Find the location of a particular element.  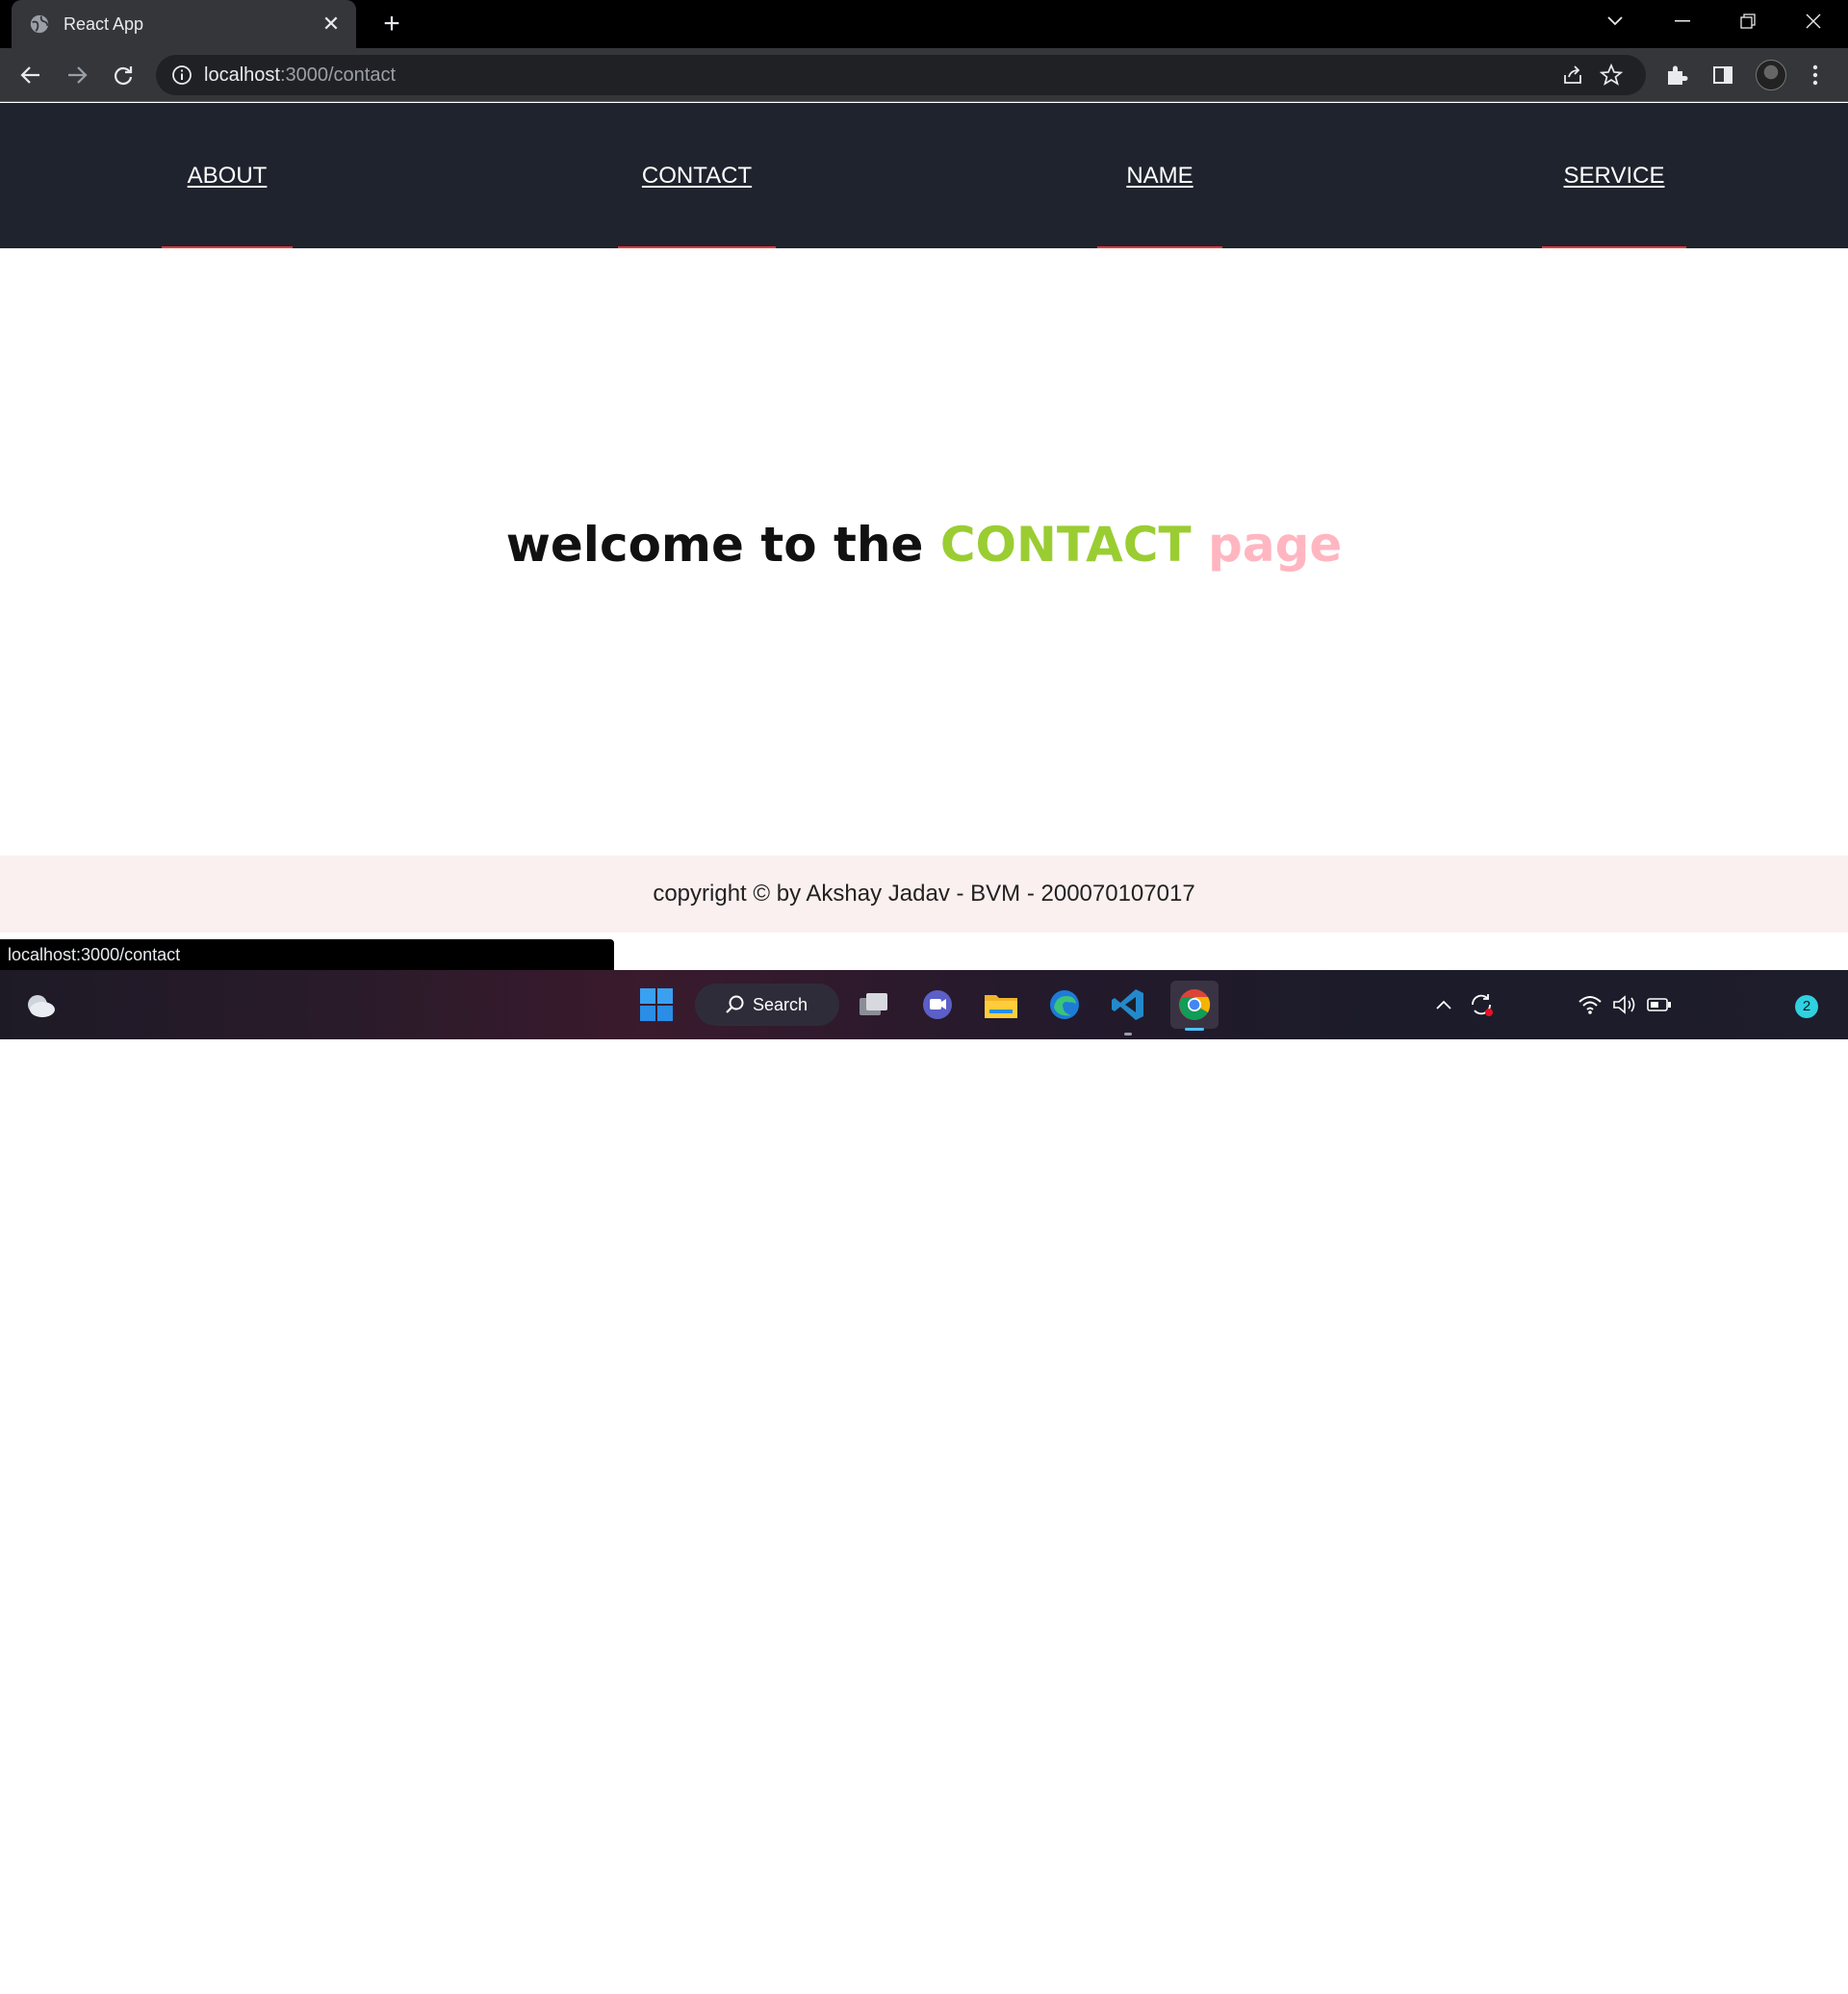

windows-logo-icon is located at coordinates (656, 1004).